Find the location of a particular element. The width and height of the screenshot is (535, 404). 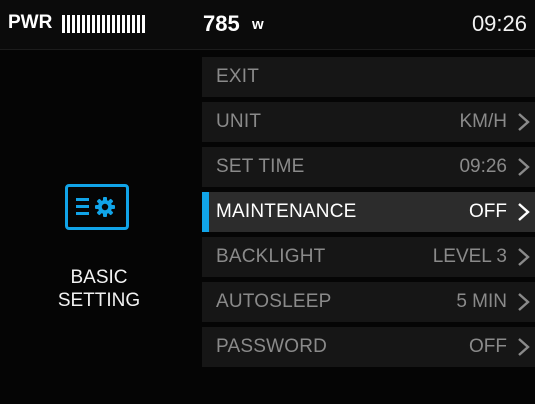

category-label: BASIC SETTING is located at coordinates (99, 289).